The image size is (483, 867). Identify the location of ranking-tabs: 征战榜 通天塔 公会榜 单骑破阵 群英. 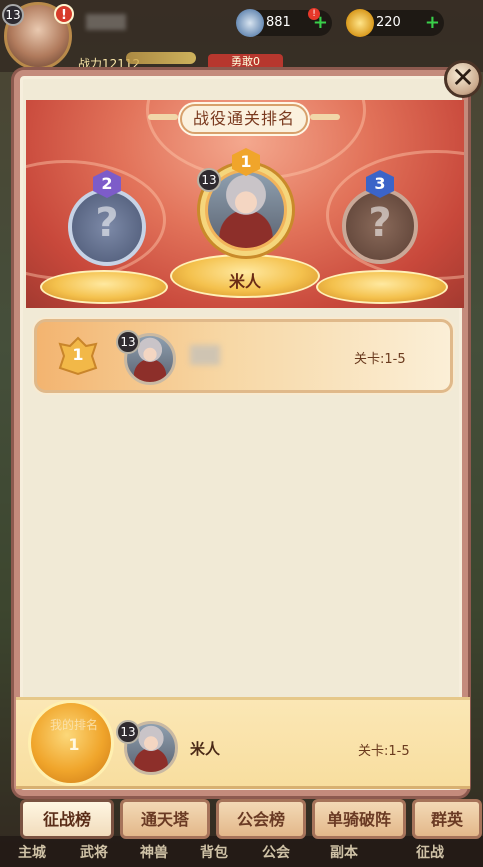
(251, 819).